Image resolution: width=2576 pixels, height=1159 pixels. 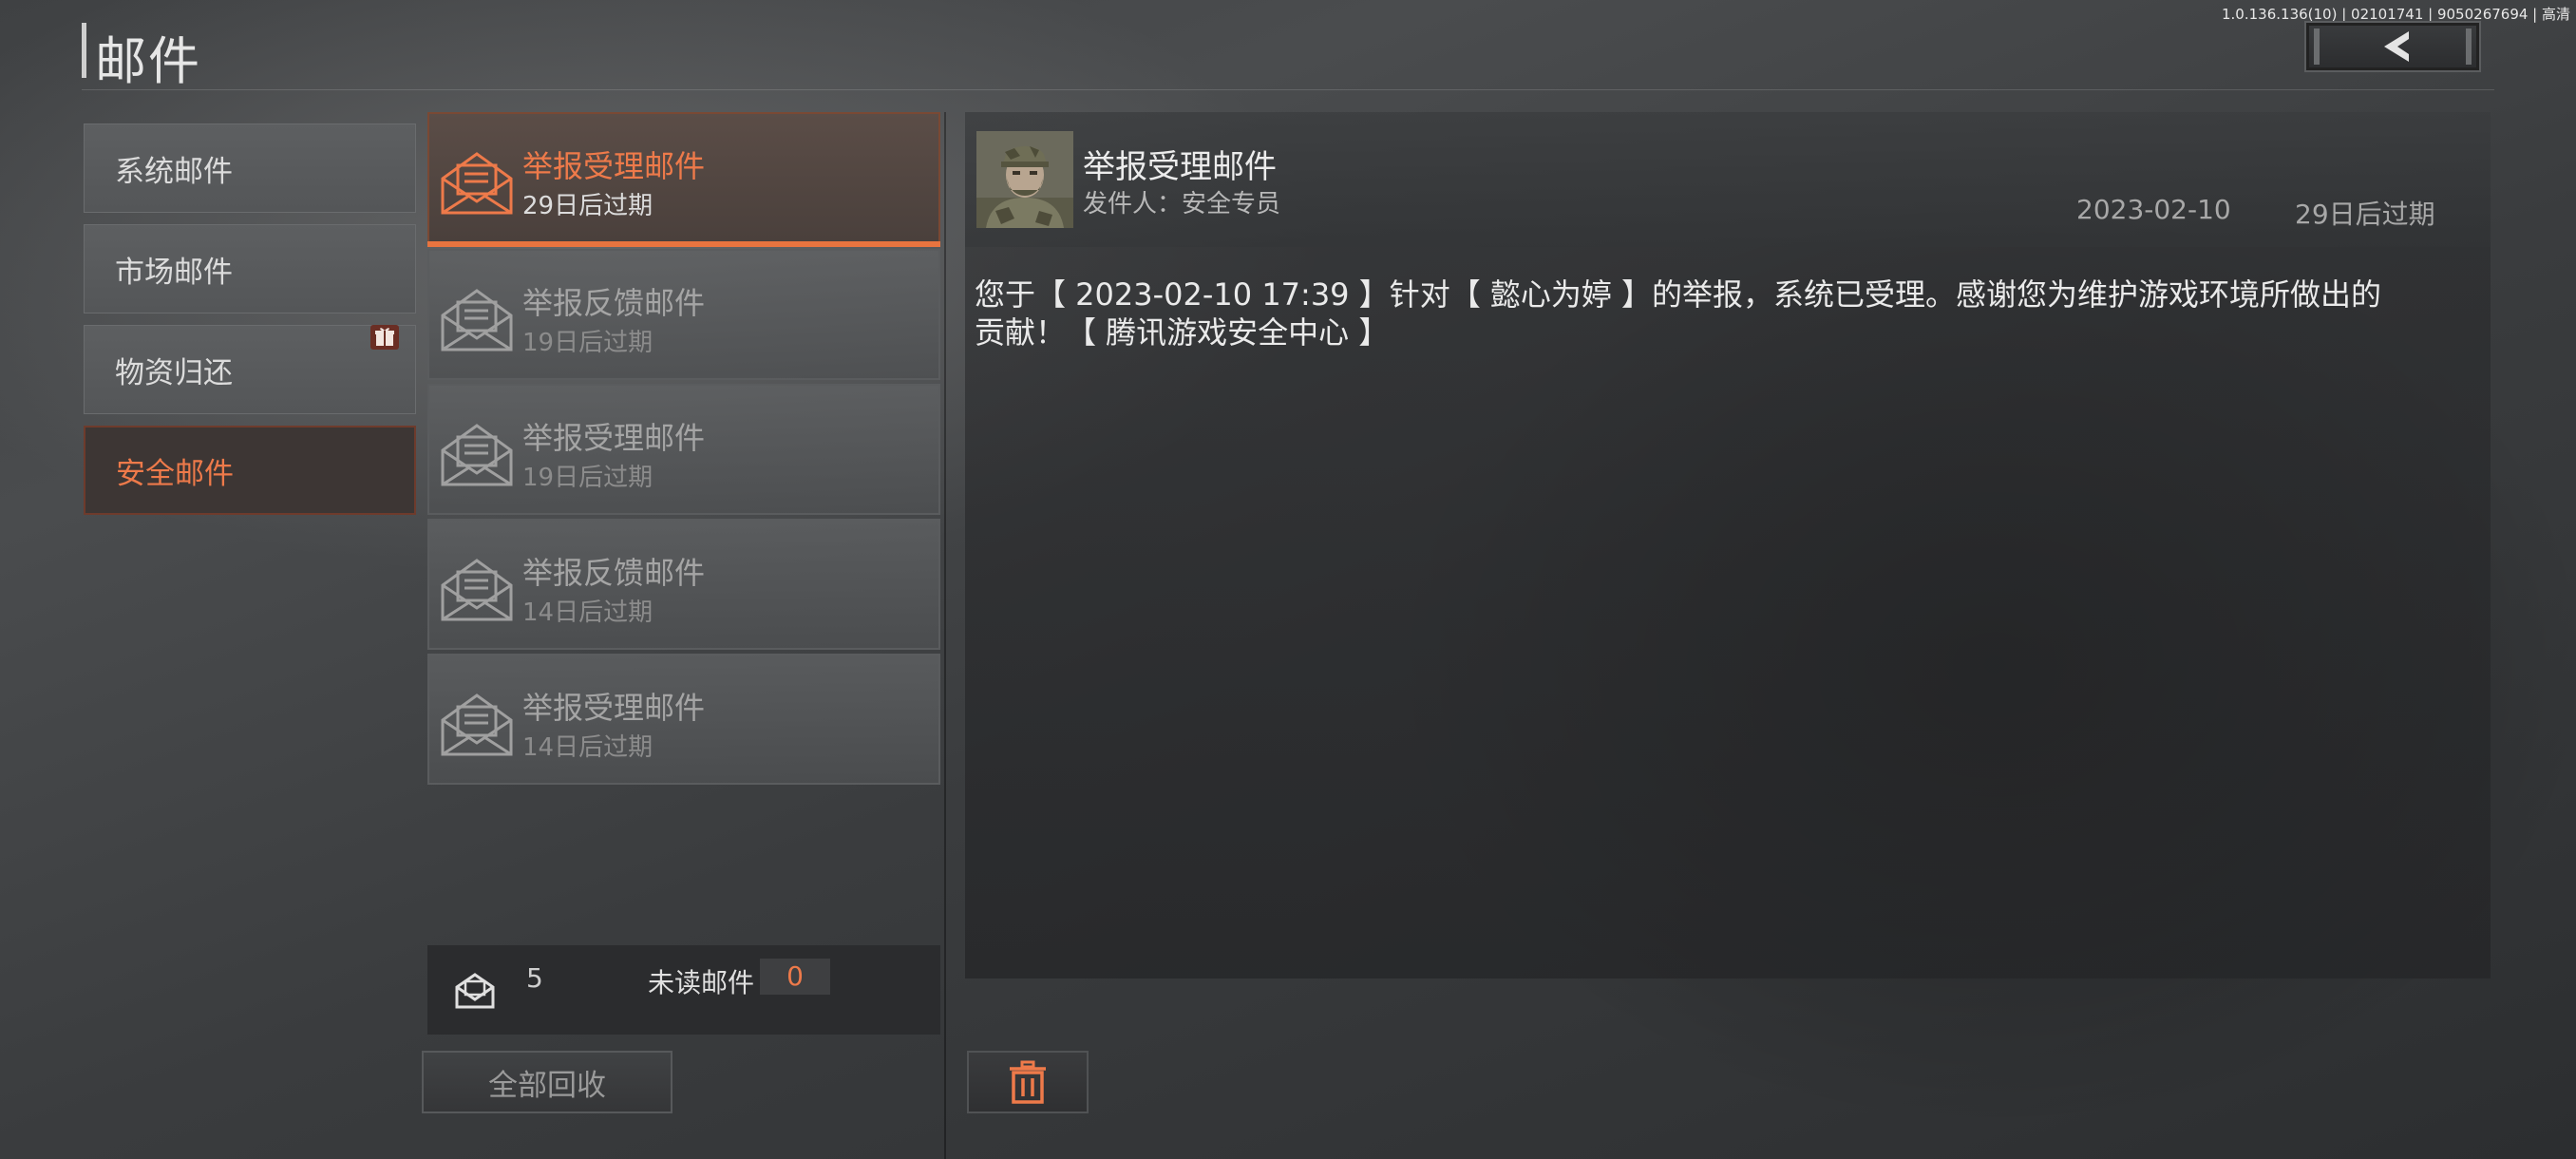 What do you see at coordinates (534, 978) in the screenshot?
I see `total-mail-count: 5` at bounding box center [534, 978].